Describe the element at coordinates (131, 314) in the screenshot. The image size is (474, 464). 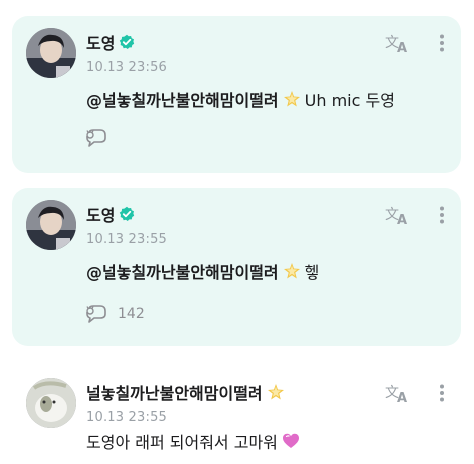
I see `reply-count: 142` at that location.